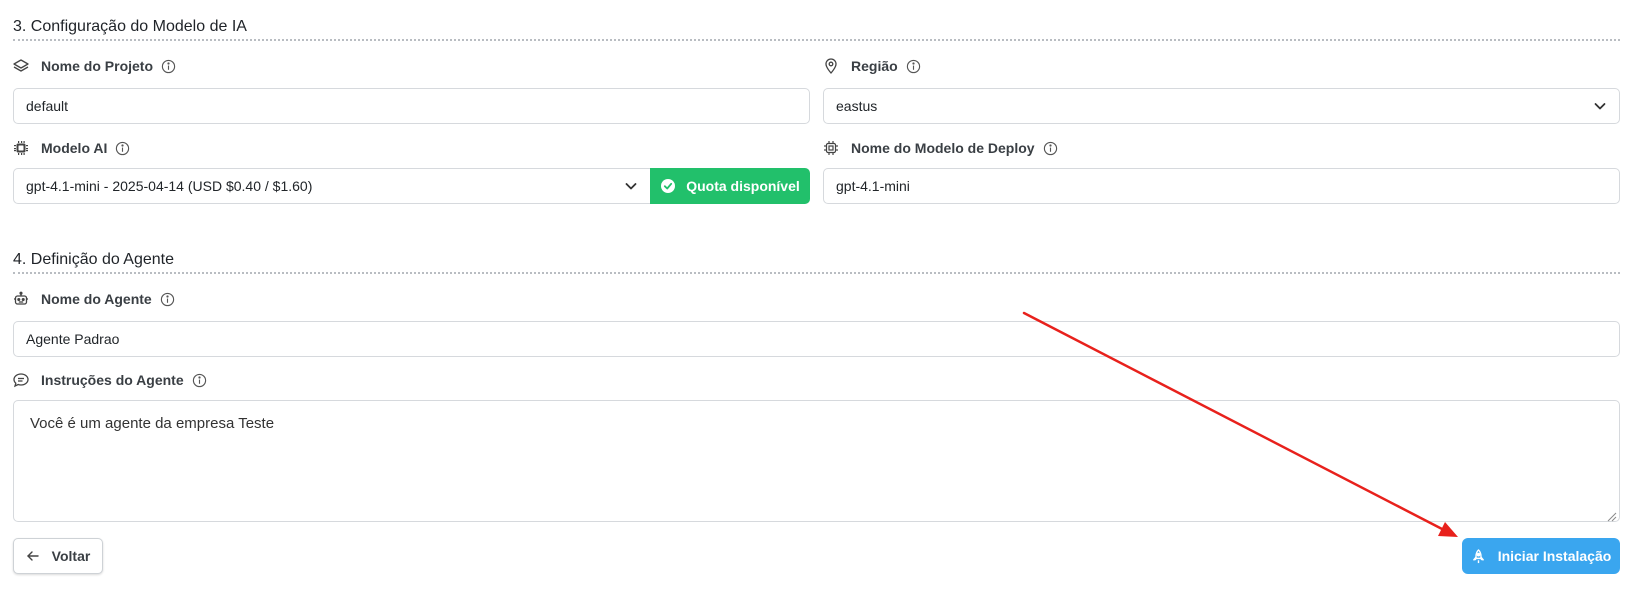 The width and height of the screenshot is (1640, 593). Describe the element at coordinates (94, 66) in the screenshot. I see `project-name-label: Nome do Projeto` at that location.